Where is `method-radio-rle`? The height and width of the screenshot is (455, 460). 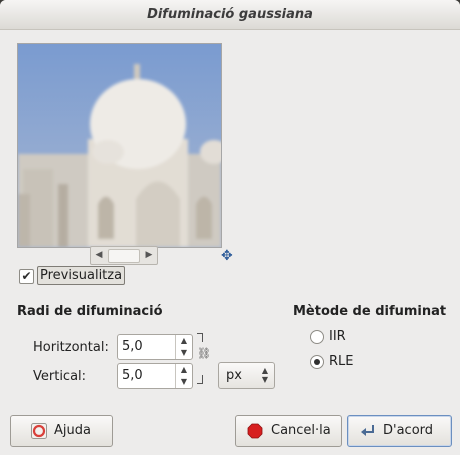
method-radio-rle is located at coordinates (317, 362).